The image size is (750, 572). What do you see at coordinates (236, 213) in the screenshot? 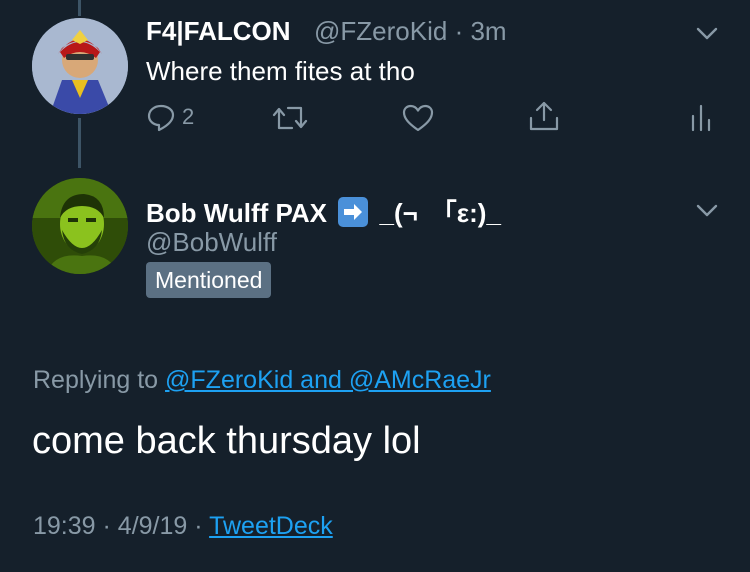
I see `author-name: Bob Wulff PAX` at bounding box center [236, 213].